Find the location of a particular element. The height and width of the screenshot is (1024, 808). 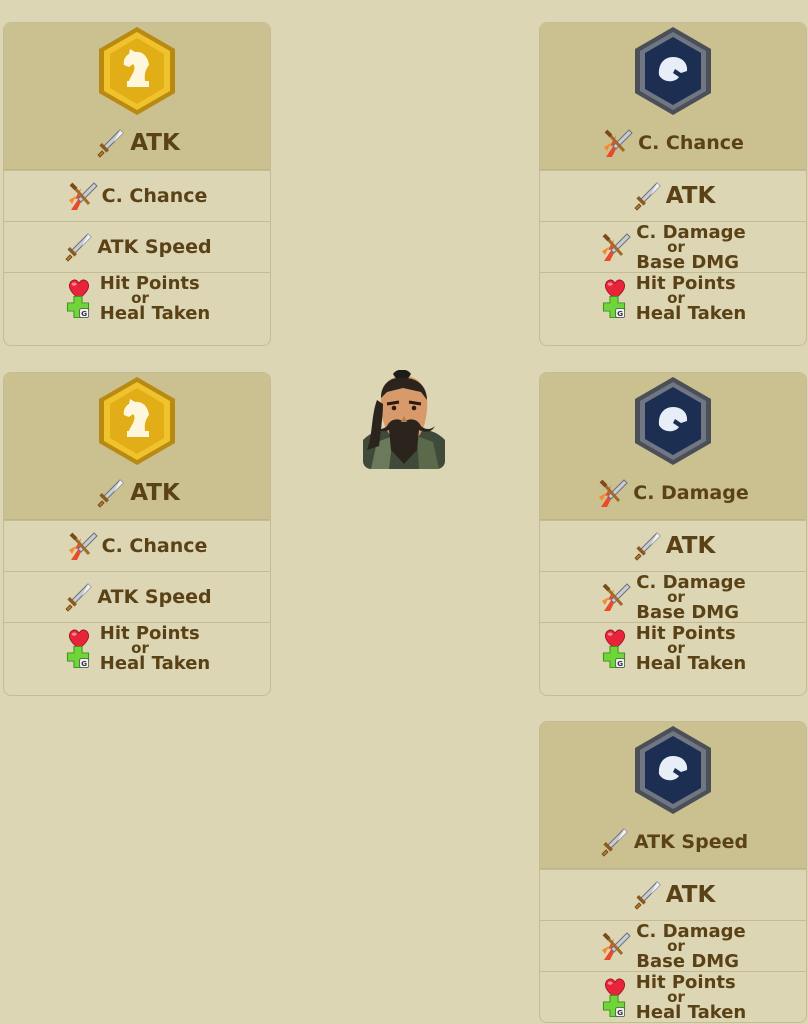

card-header: C. Damage is located at coordinates (673, 446).